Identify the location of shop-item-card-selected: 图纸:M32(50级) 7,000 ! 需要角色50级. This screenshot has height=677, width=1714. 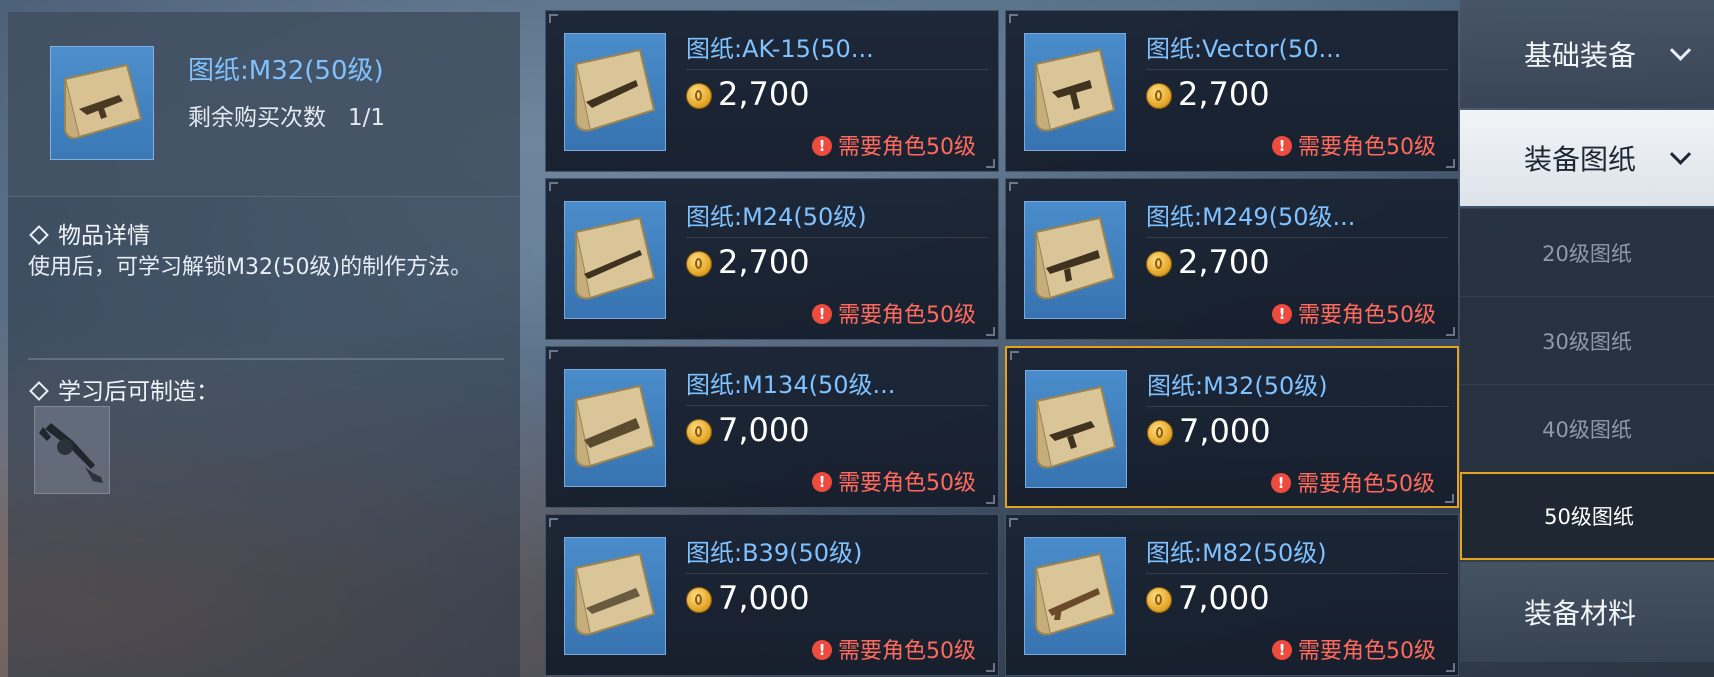
(1232, 427).